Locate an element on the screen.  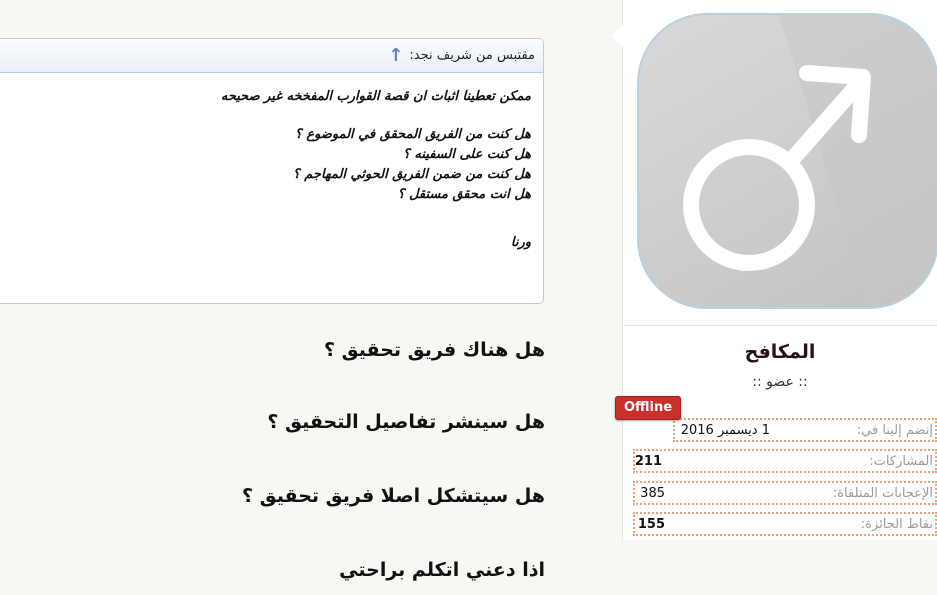
quote-line: ورنا is located at coordinates (520, 242).